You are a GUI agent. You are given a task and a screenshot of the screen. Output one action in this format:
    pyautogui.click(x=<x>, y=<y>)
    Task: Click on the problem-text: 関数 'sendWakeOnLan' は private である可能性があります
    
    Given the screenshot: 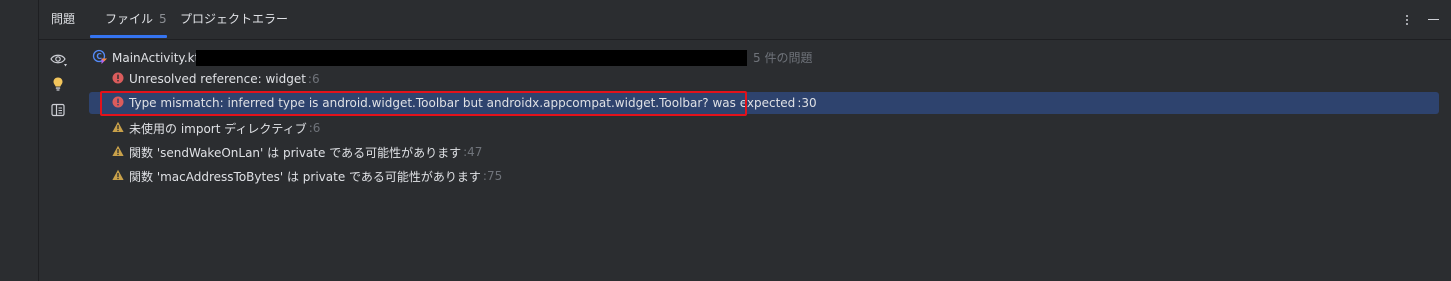 What is the action you would take?
    pyautogui.click(x=295, y=152)
    